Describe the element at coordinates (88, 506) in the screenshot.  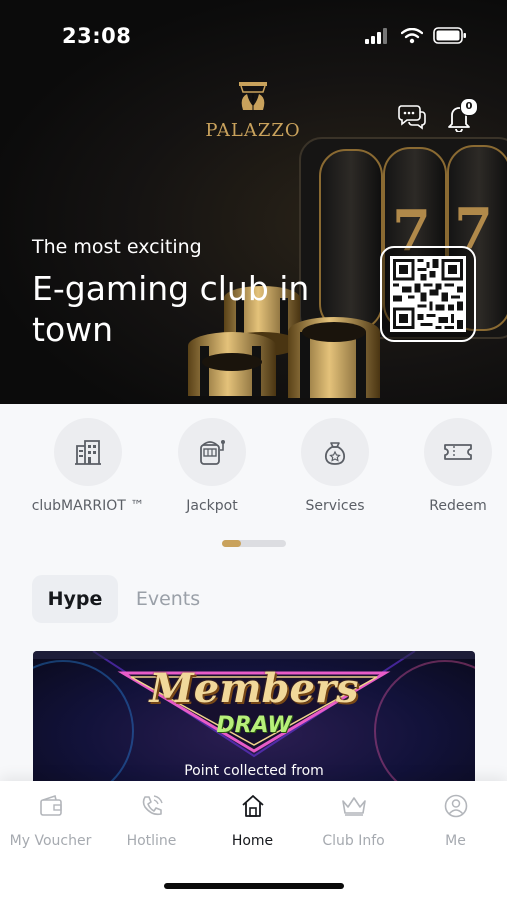
I see `quick-action-label: clubMARRIOT ™` at that location.